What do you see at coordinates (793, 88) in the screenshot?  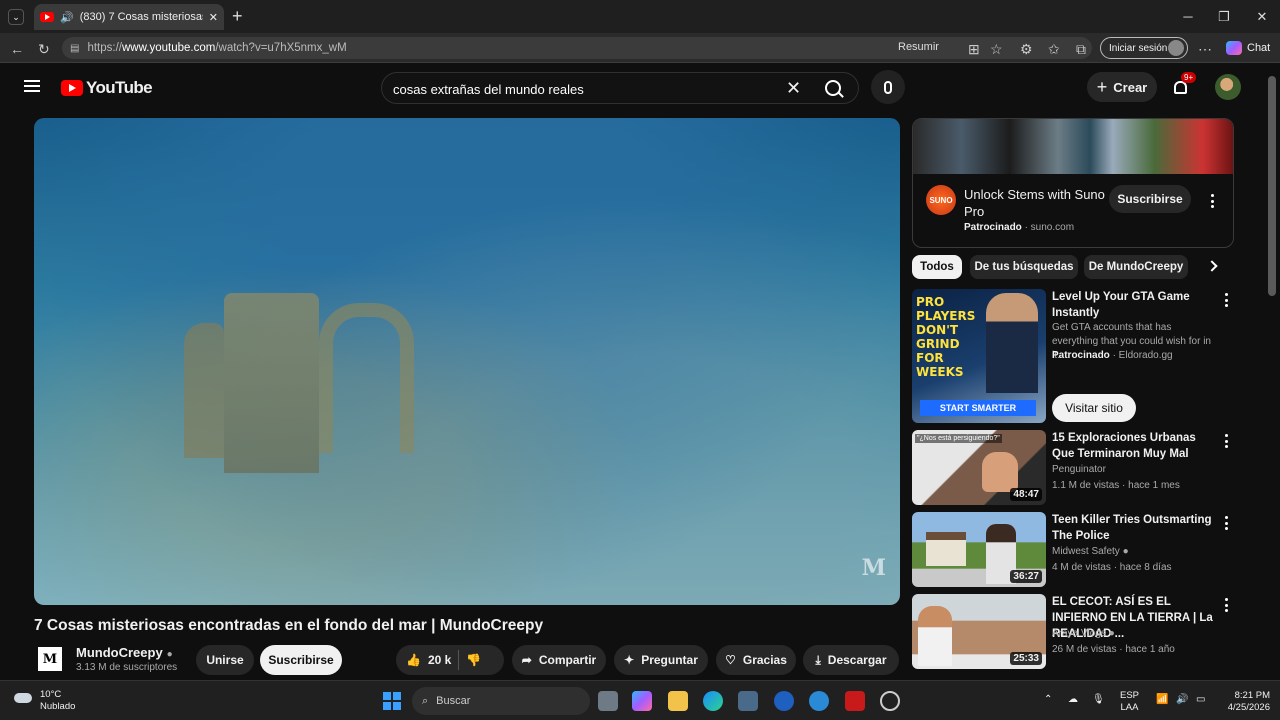 I see `clear-search-icon: ✕` at bounding box center [793, 88].